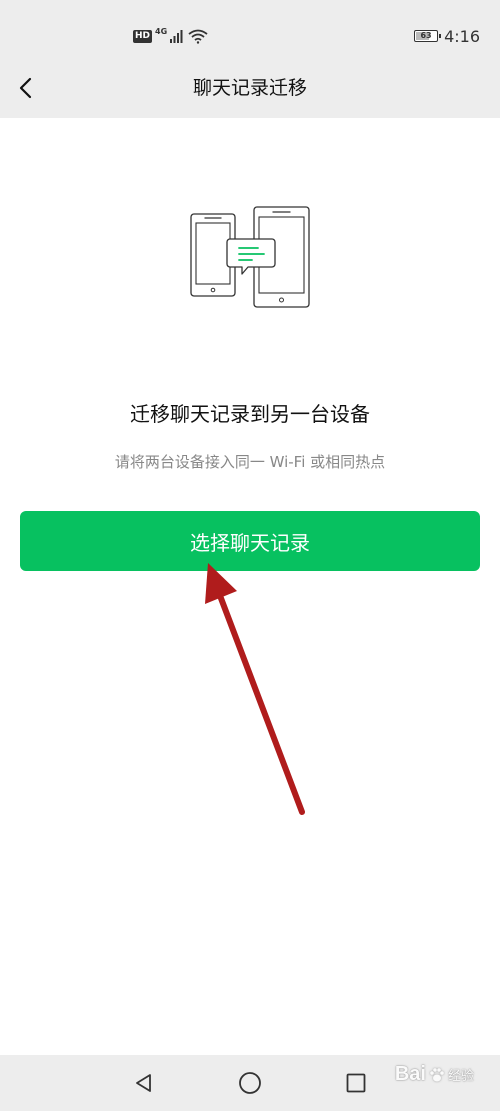 Image resolution: width=500 pixels, height=1111 pixels. Describe the element at coordinates (437, 1074) in the screenshot. I see `paw-icon` at that location.